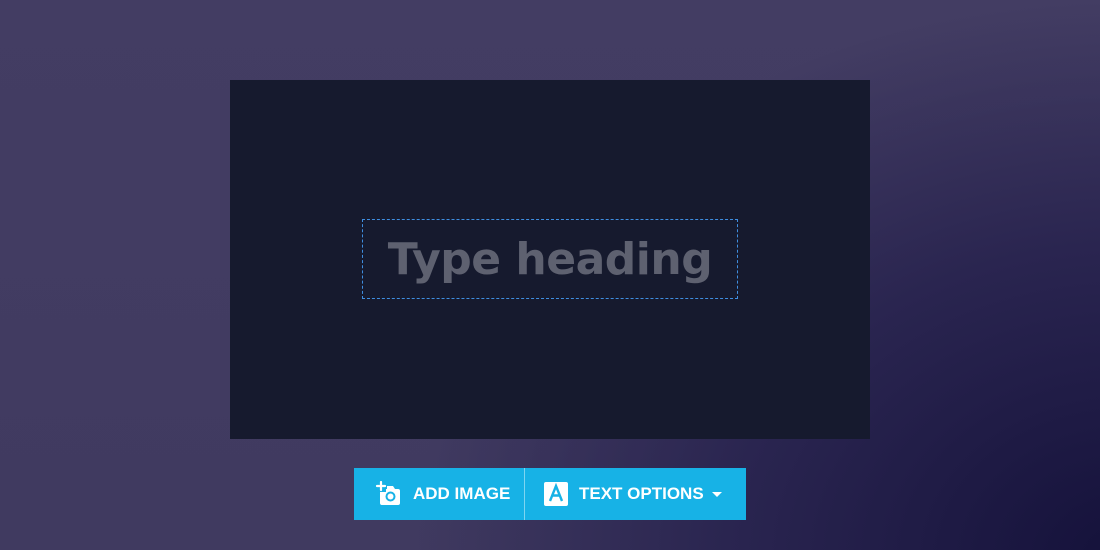 Image resolution: width=1100 pixels, height=550 pixels. I want to click on add-photo-icon, so click(388, 494).